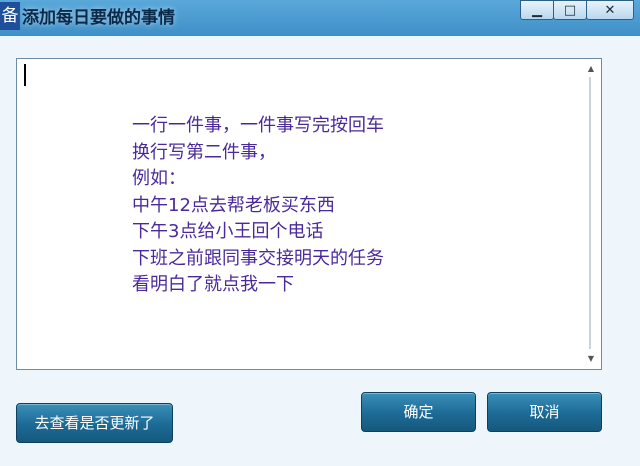 This screenshot has width=640, height=466. I want to click on maximize-button: □, so click(570, 10).